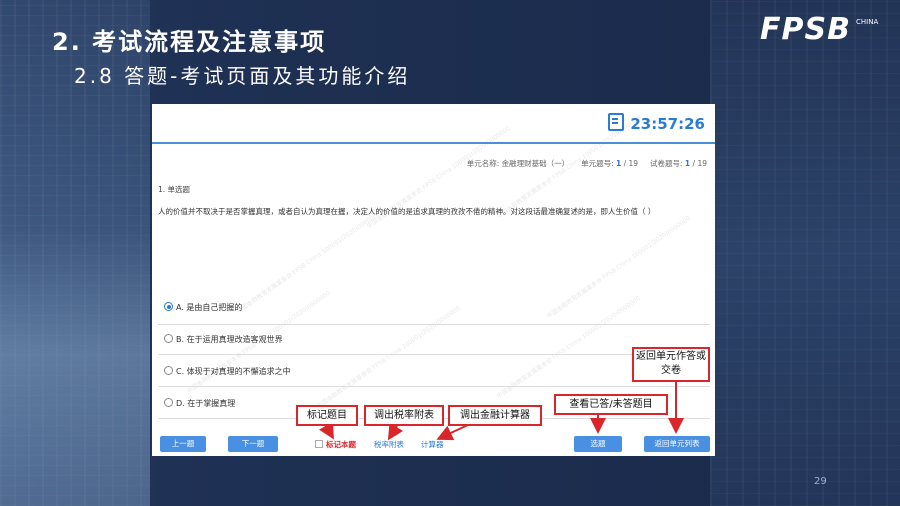 The height and width of the screenshot is (506, 900). Describe the element at coordinates (436, 371) in the screenshot. I see `option-c: C. 体现于对真理的不懈追求之中` at that location.